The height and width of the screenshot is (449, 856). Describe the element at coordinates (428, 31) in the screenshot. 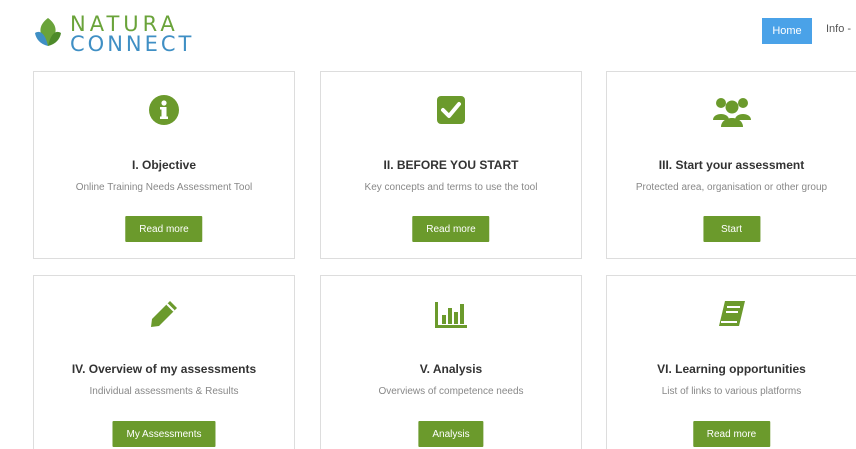

I see `header: NATURA CONNECT Home Info -` at that location.